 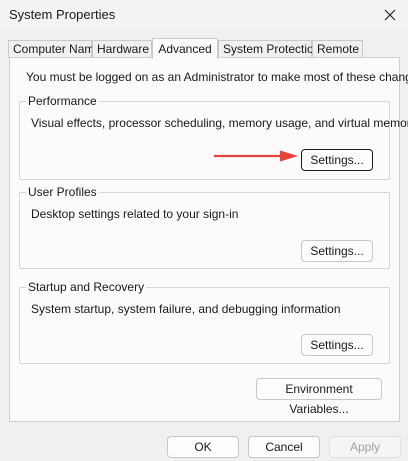 What do you see at coordinates (135, 214) in the screenshot?
I see `user-profiles-description: Desktop settings related to your sign-in` at bounding box center [135, 214].